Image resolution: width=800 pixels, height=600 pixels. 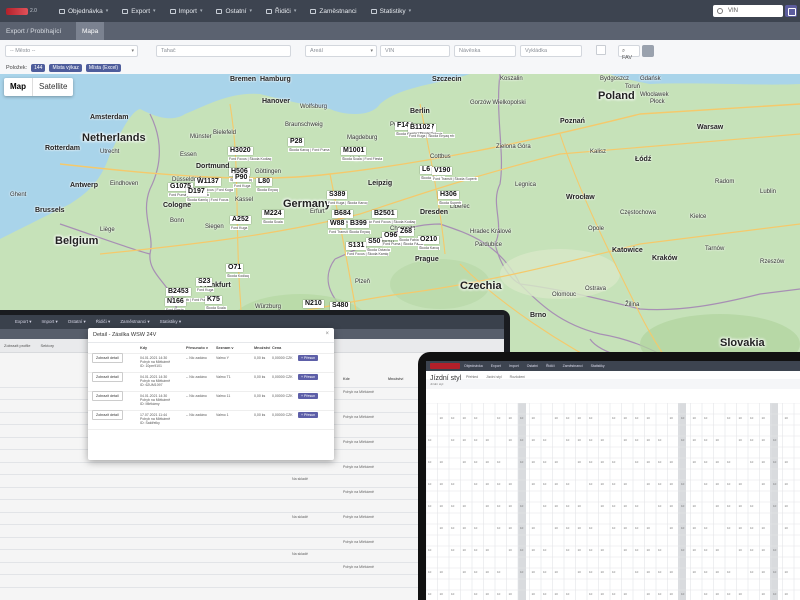 I want to click on vin-placeholder: VIN, so click(x=390, y=51).